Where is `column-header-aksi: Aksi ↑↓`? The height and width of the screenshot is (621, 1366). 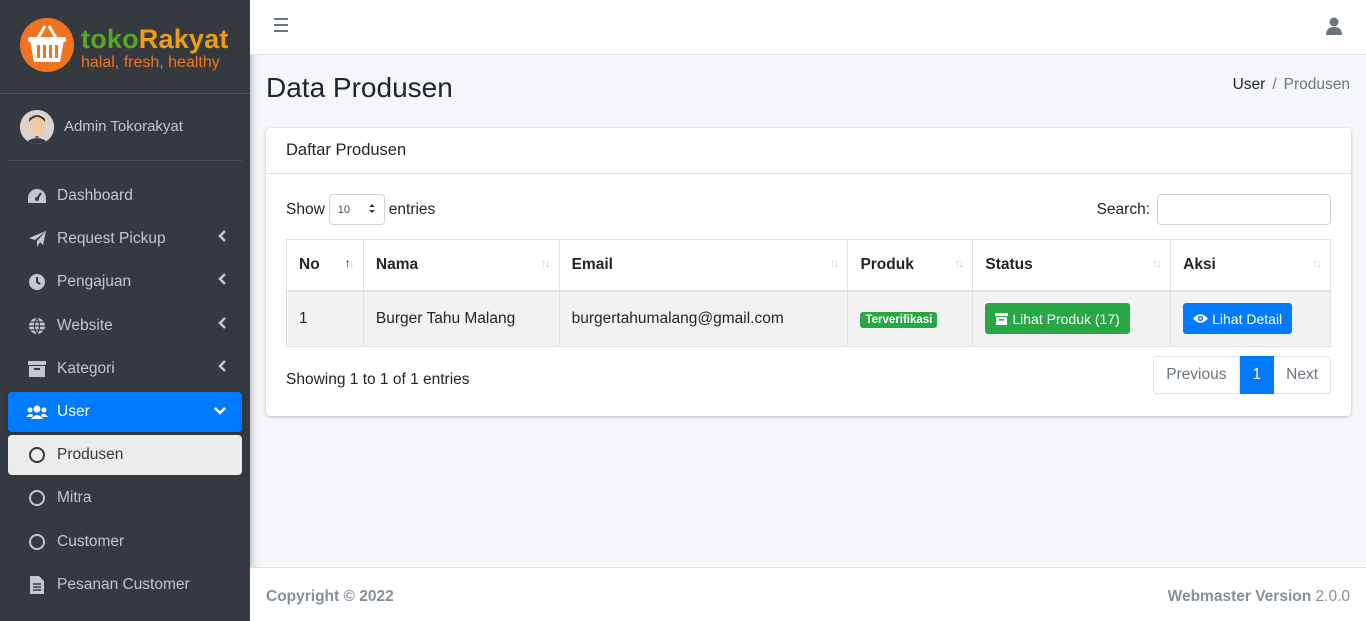
column-header-aksi: Aksi ↑↓ is located at coordinates (1250, 265).